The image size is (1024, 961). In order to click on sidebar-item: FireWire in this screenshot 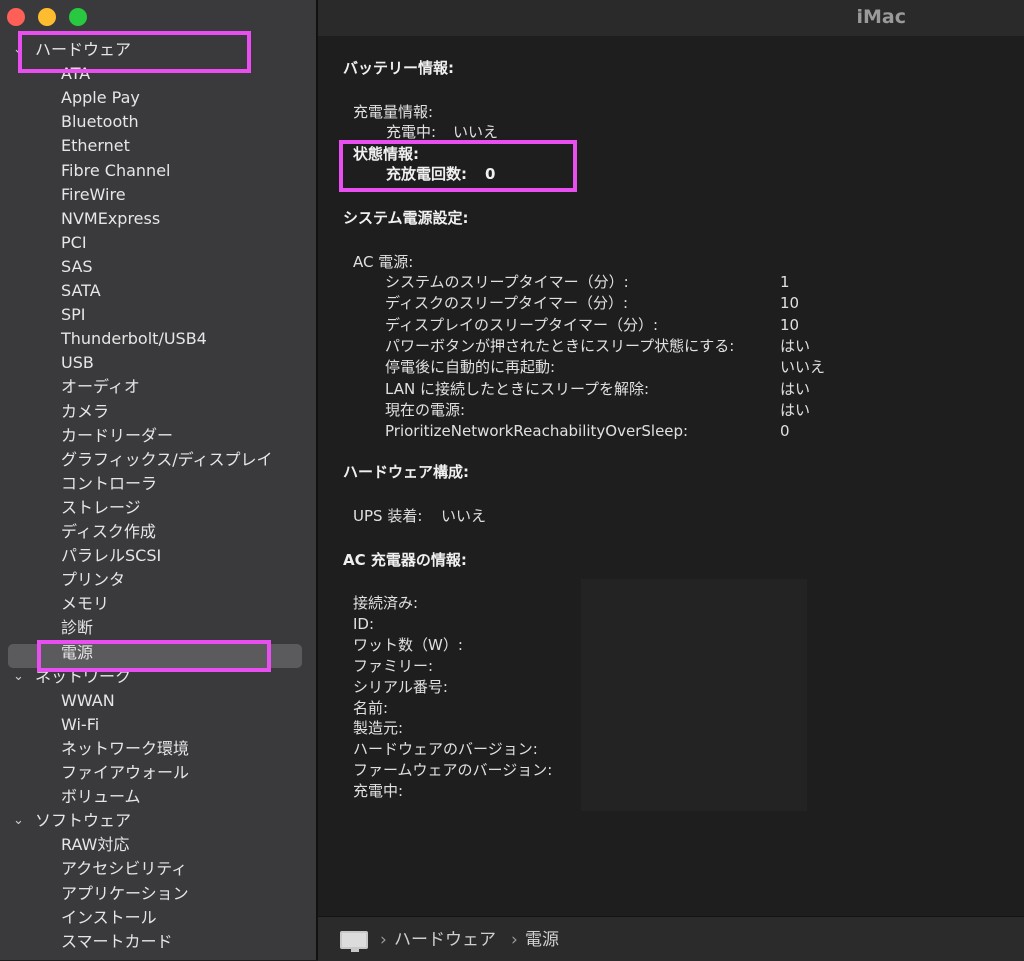, I will do `click(158, 195)`.